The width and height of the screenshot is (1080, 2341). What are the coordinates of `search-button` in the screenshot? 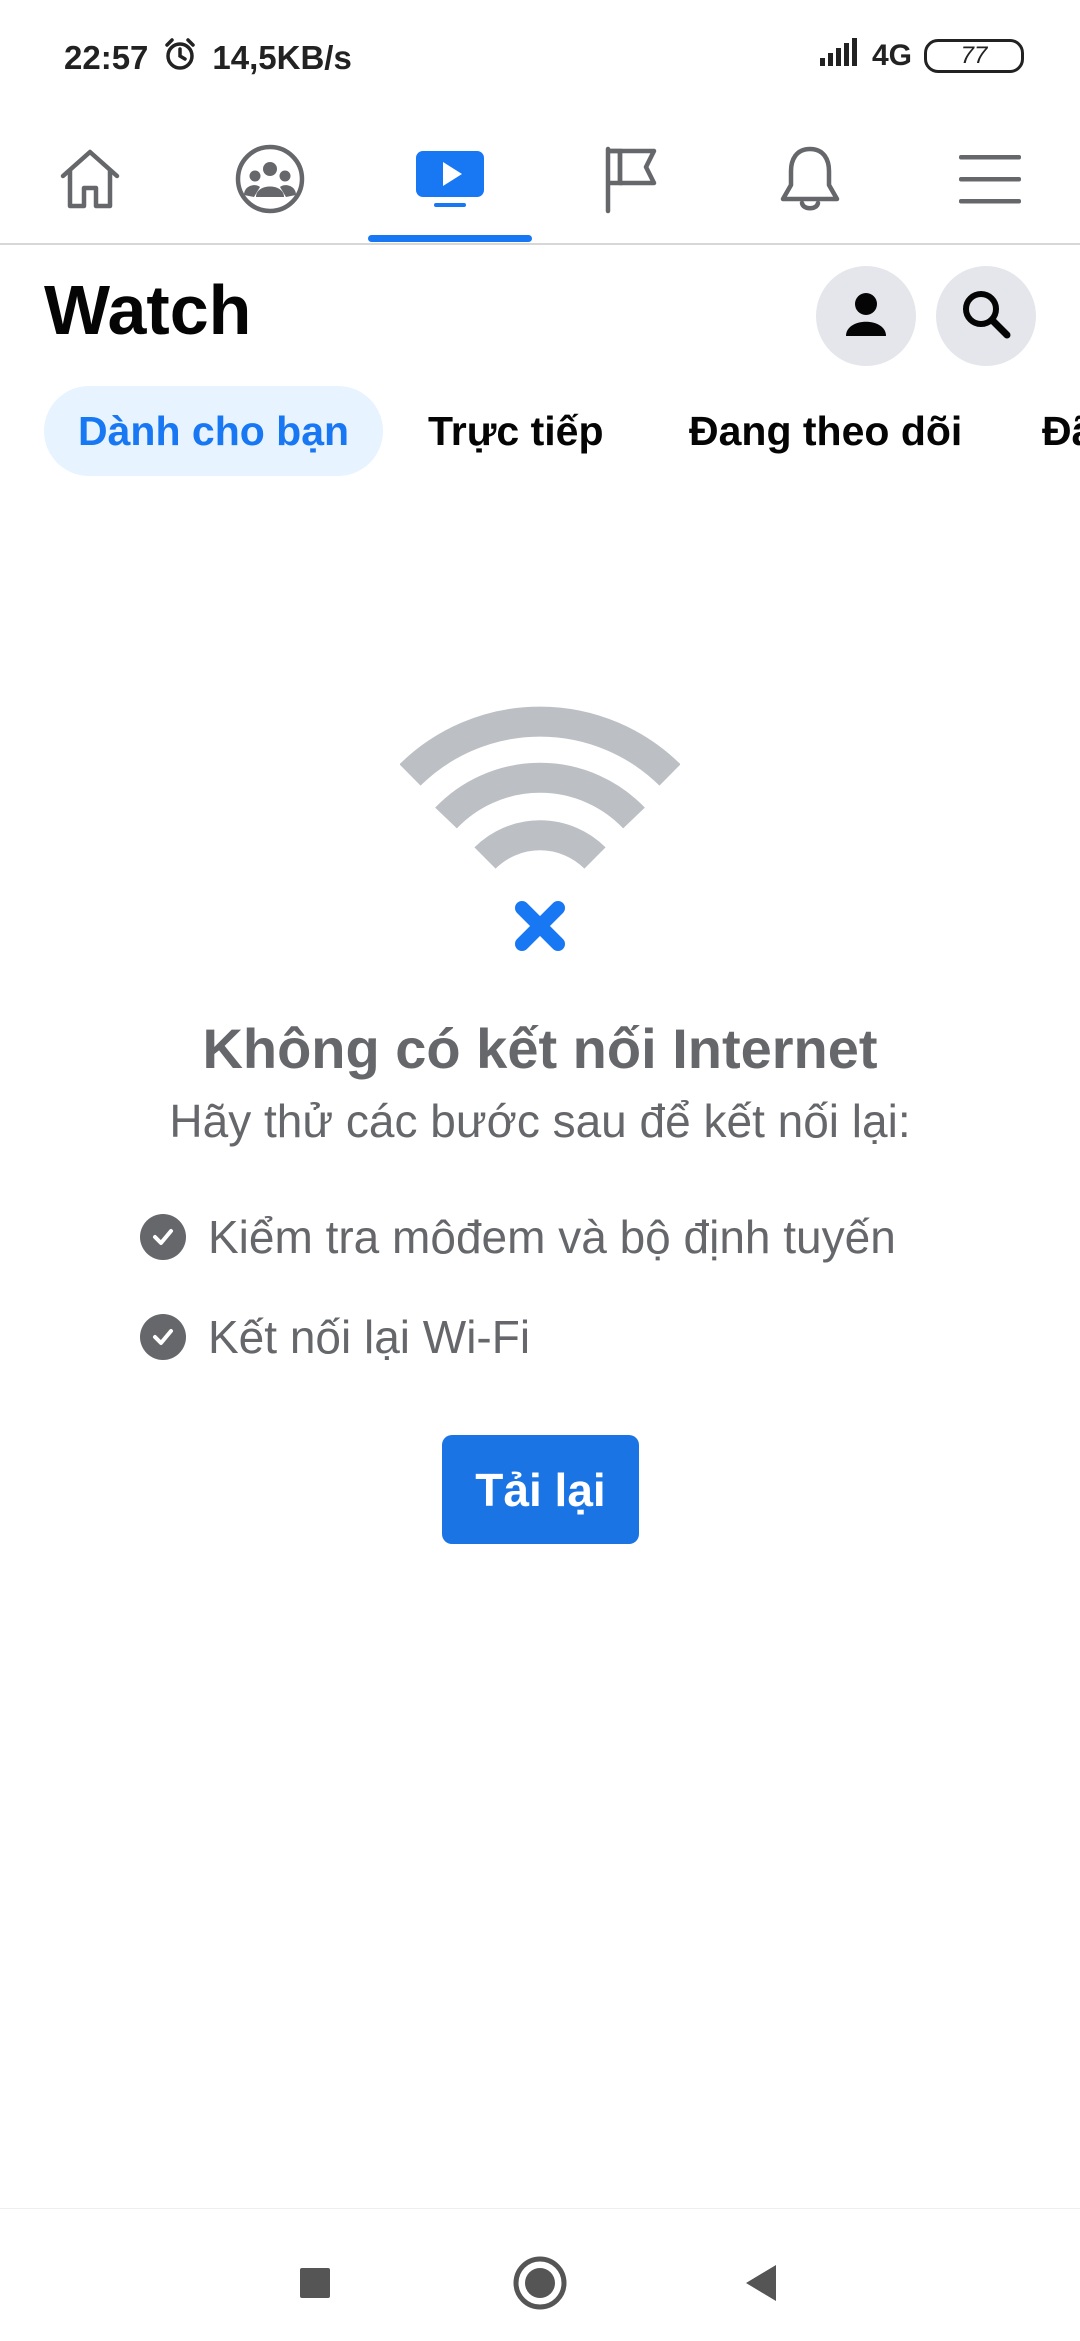 It's located at (986, 316).